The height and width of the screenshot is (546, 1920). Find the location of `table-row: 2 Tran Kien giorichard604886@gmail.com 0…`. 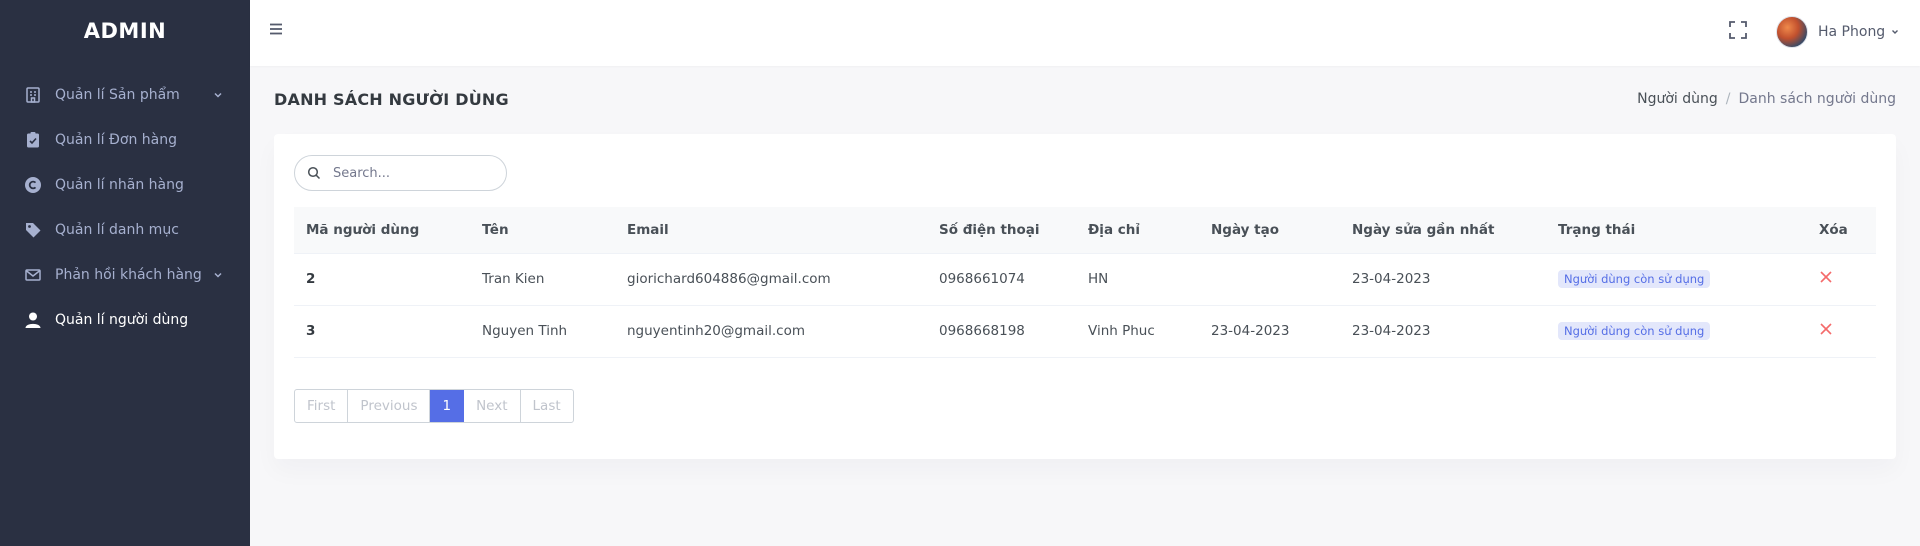

table-row: 2 Tran Kien giorichard604886@gmail.com 0… is located at coordinates (1085, 279).